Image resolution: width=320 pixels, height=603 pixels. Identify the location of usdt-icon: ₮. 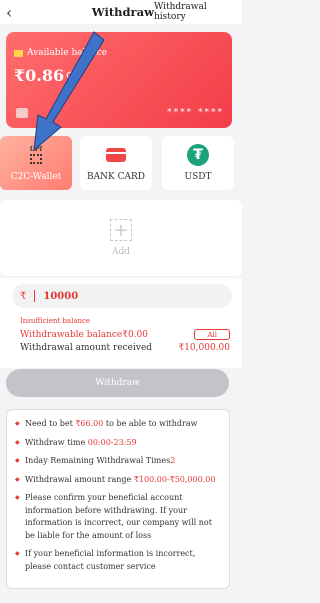
(198, 155).